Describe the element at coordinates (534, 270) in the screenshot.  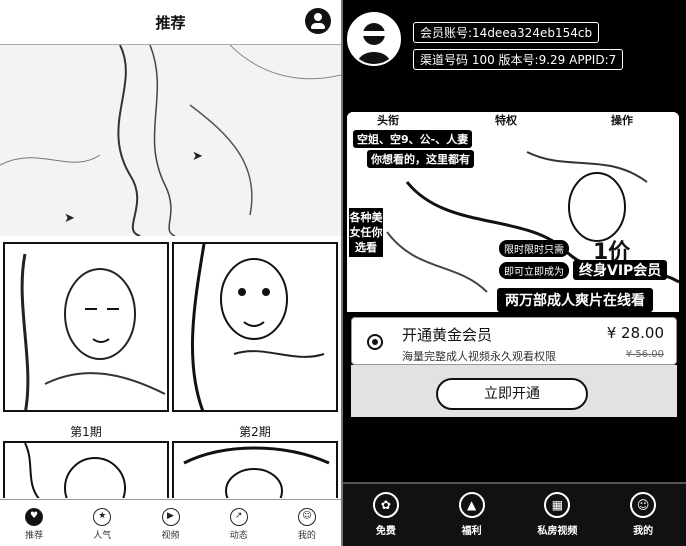
I see `banner-pill: 即可立即成为` at that location.